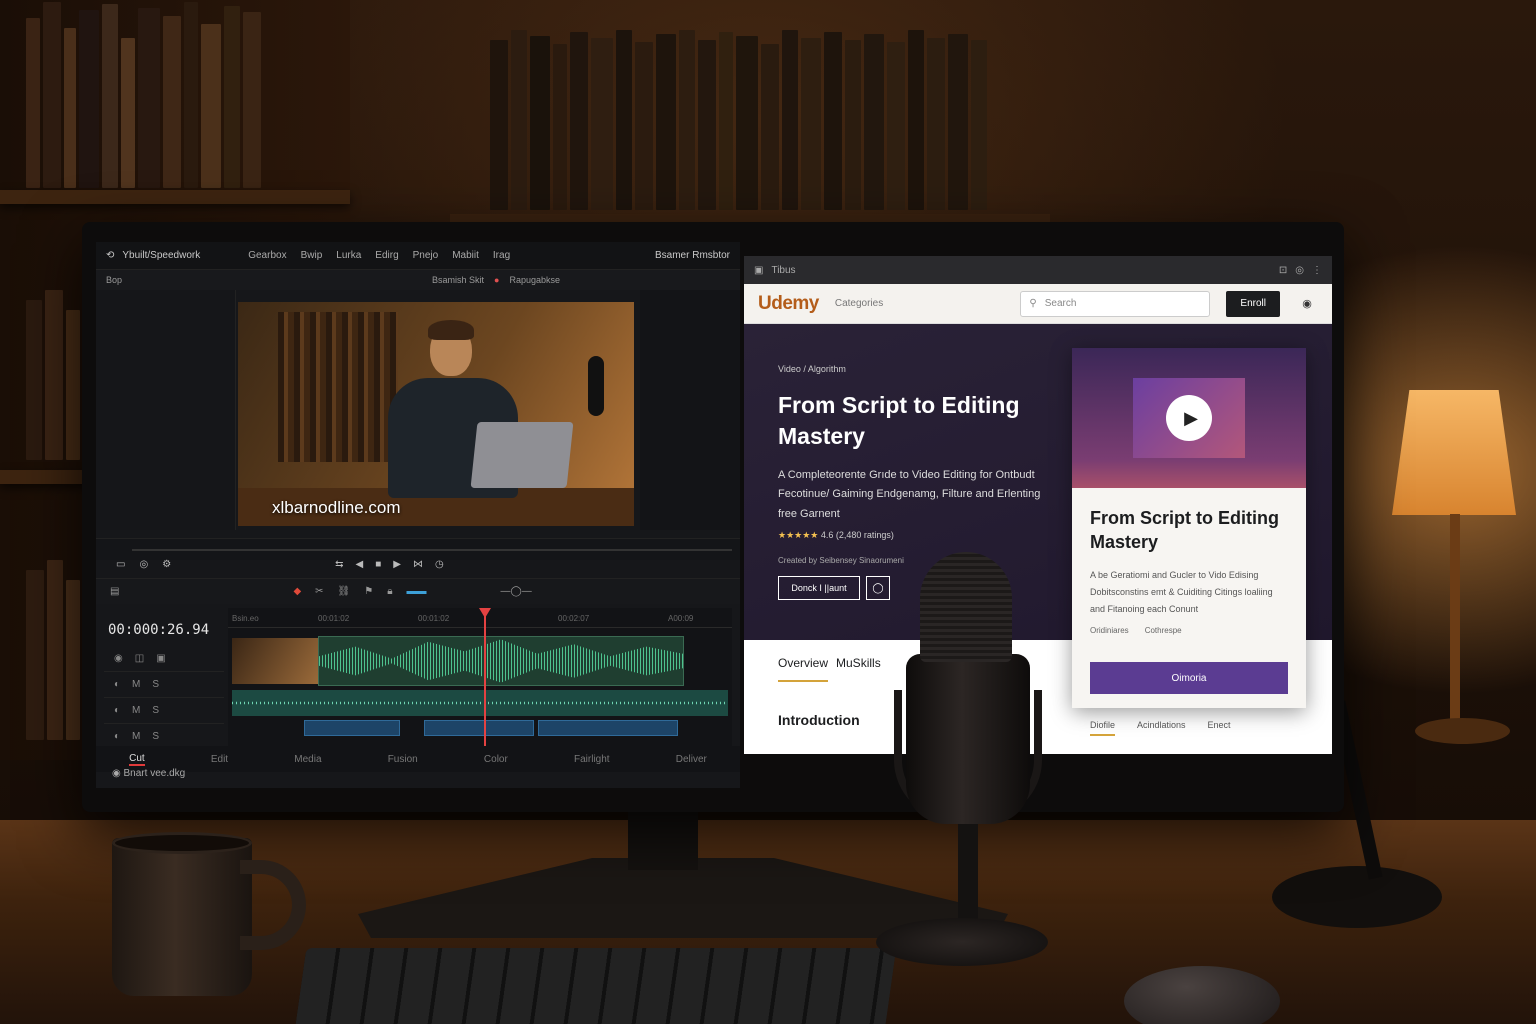 The width and height of the screenshot is (1536, 1024). What do you see at coordinates (378, 564) in the screenshot?
I see `stop-icon: ■` at bounding box center [378, 564].